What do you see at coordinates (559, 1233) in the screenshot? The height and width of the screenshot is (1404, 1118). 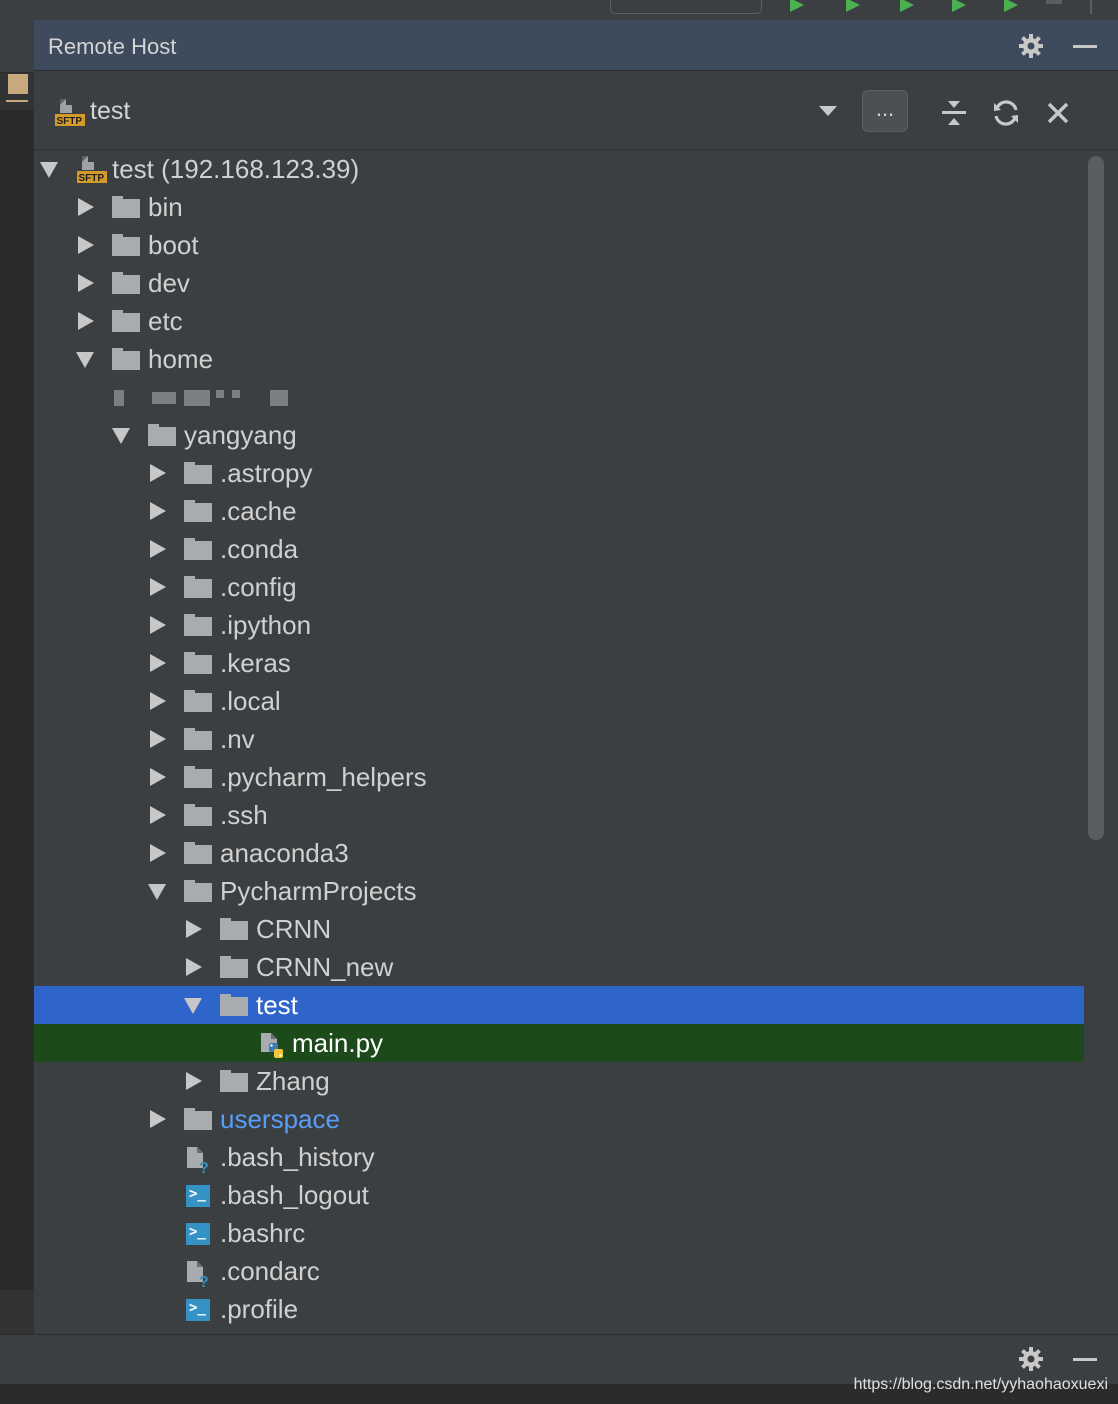 I see `tree-node-bashrc: >_ .bashrc` at bounding box center [559, 1233].